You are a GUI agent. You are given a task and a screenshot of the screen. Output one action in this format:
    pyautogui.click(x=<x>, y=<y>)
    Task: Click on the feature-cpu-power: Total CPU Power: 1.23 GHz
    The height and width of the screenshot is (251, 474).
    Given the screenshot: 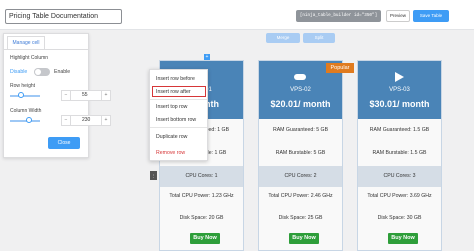 What is the action you would take?
    pyautogui.click(x=201, y=196)
    